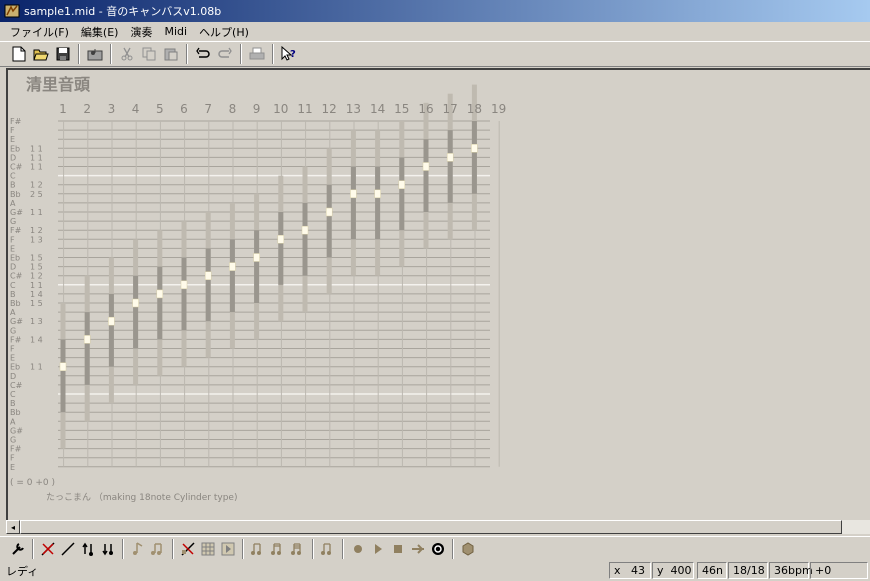 This screenshot has width=870, height=581. I want to click on pencil-line-icon, so click(68, 549).